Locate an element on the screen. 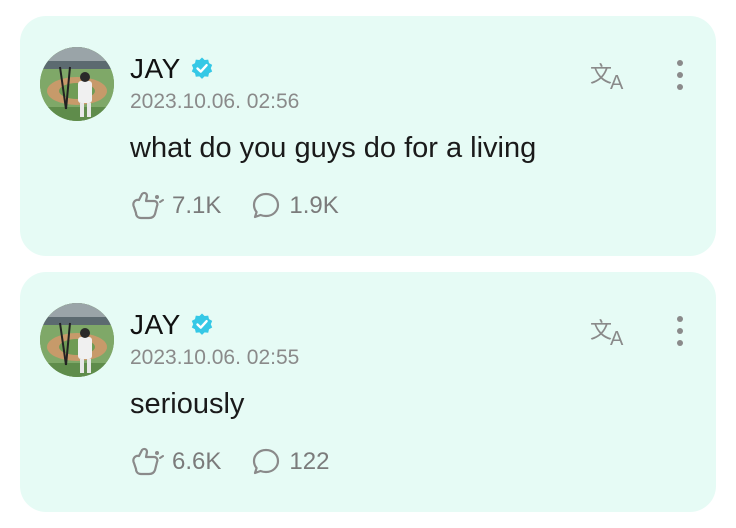 This screenshot has height=528, width=736. comment-button: 122 is located at coordinates (290, 462).